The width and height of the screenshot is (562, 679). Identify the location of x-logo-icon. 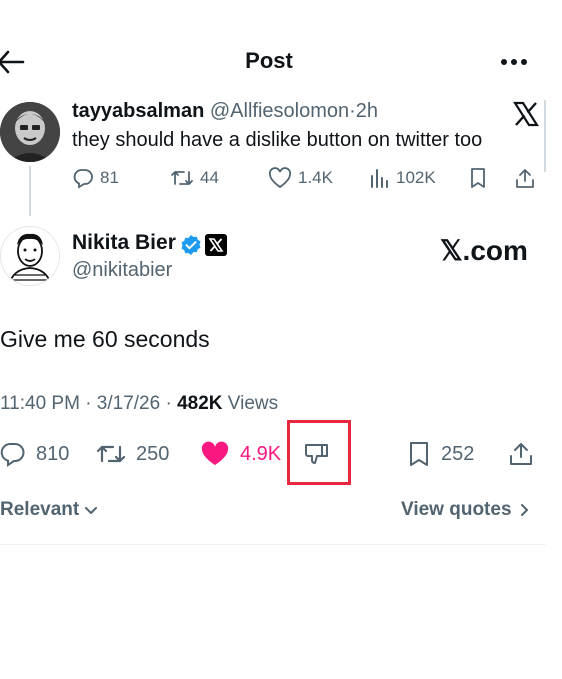
(526, 114).